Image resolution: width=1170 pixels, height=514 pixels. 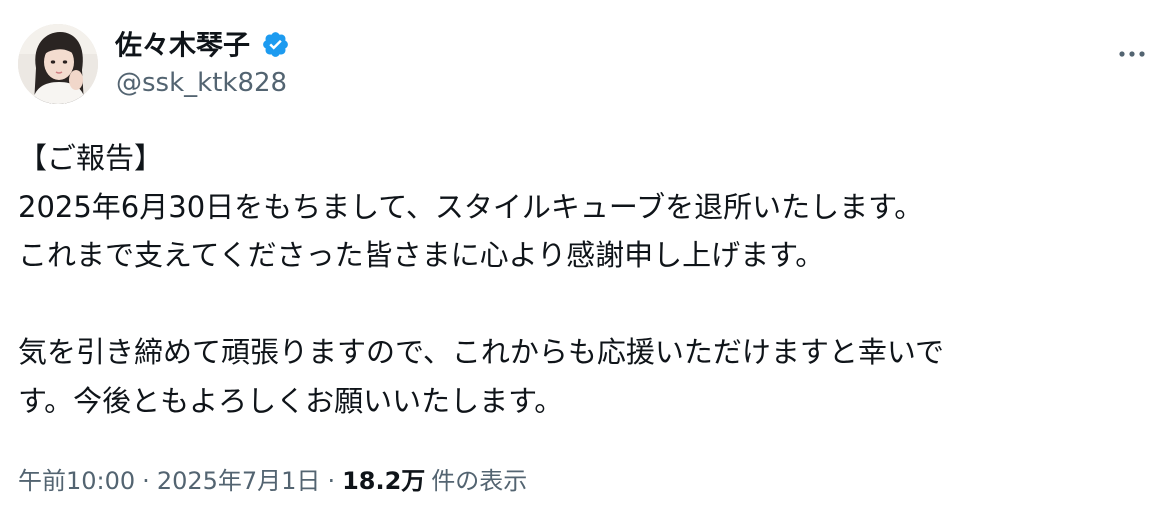 I want to click on avatar, so click(x=58, y=64).